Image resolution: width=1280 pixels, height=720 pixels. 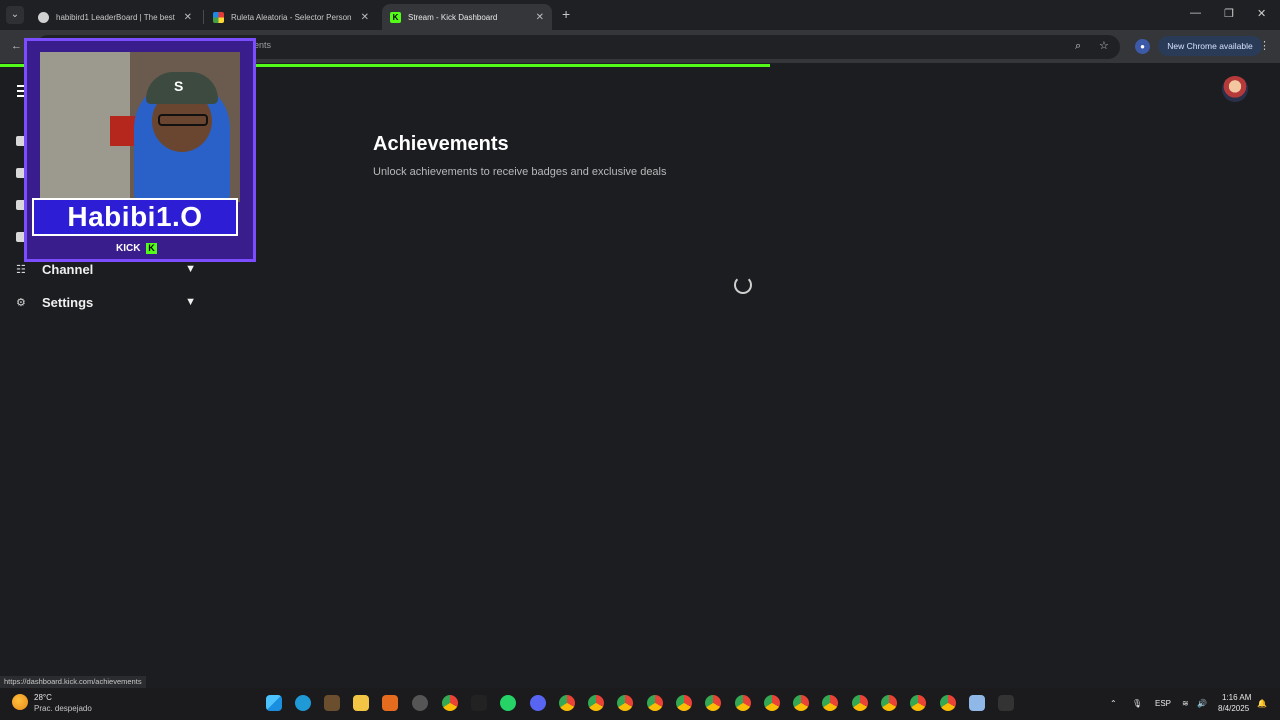 I want to click on tab-divider, so click(x=203, y=17).